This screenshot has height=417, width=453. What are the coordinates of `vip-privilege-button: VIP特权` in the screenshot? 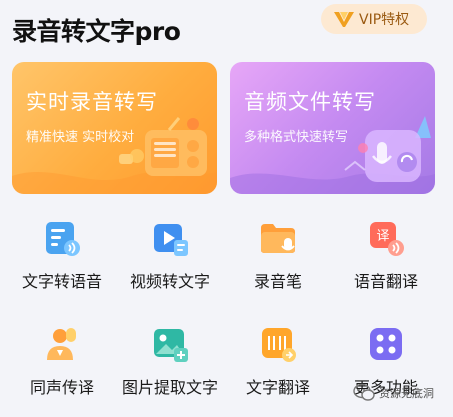 It's located at (374, 19).